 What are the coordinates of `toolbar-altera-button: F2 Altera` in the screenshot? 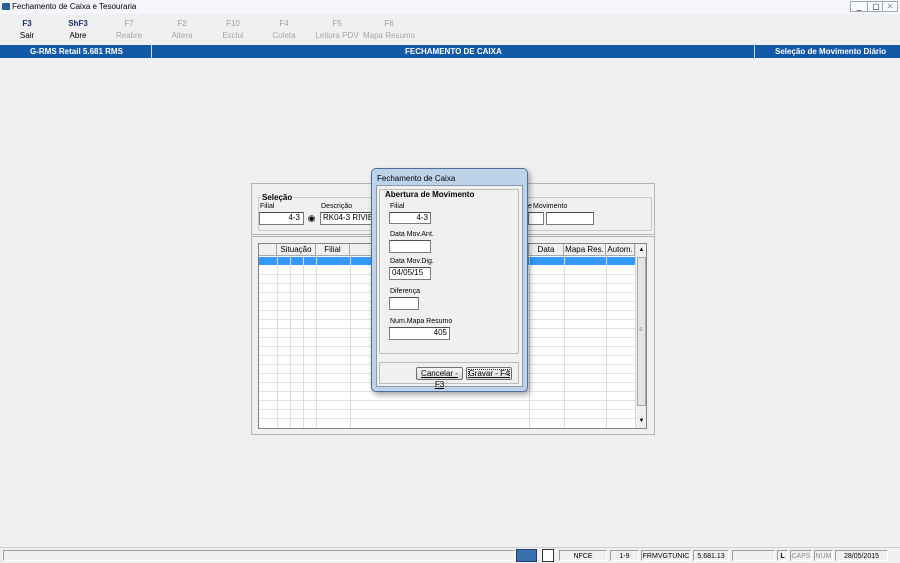 It's located at (182, 29).